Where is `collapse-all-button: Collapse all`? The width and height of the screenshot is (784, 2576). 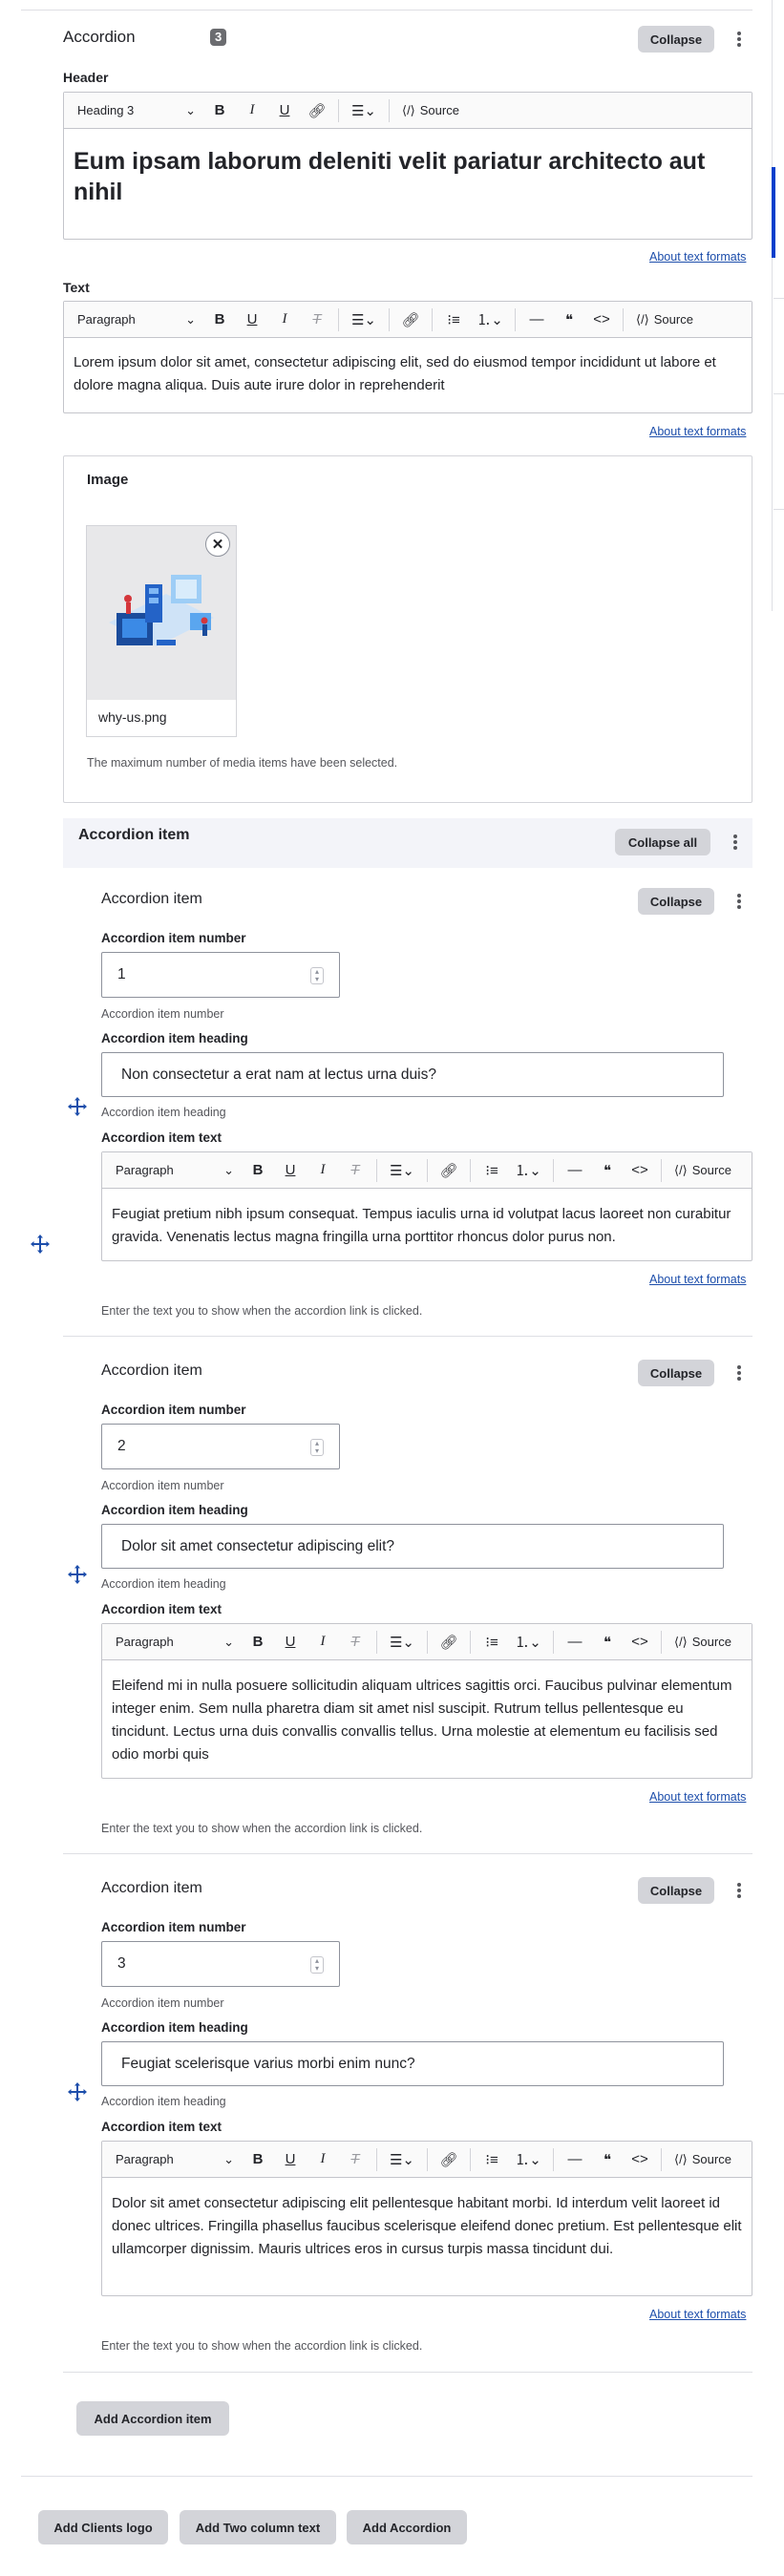
collapse-all-button: Collapse all is located at coordinates (662, 842).